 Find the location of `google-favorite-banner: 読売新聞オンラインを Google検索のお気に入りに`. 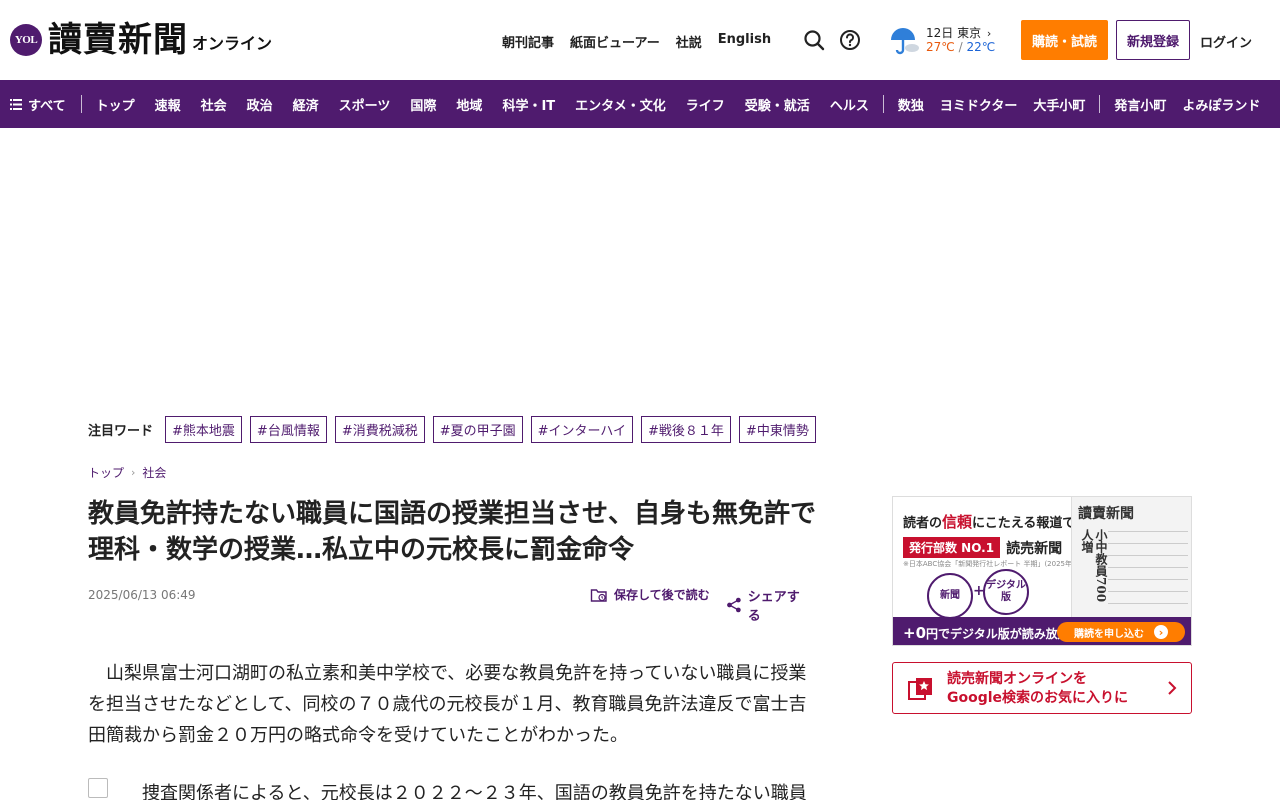

google-favorite-banner: 読売新聞オンラインを Google検索のお気に入りに is located at coordinates (1042, 688).